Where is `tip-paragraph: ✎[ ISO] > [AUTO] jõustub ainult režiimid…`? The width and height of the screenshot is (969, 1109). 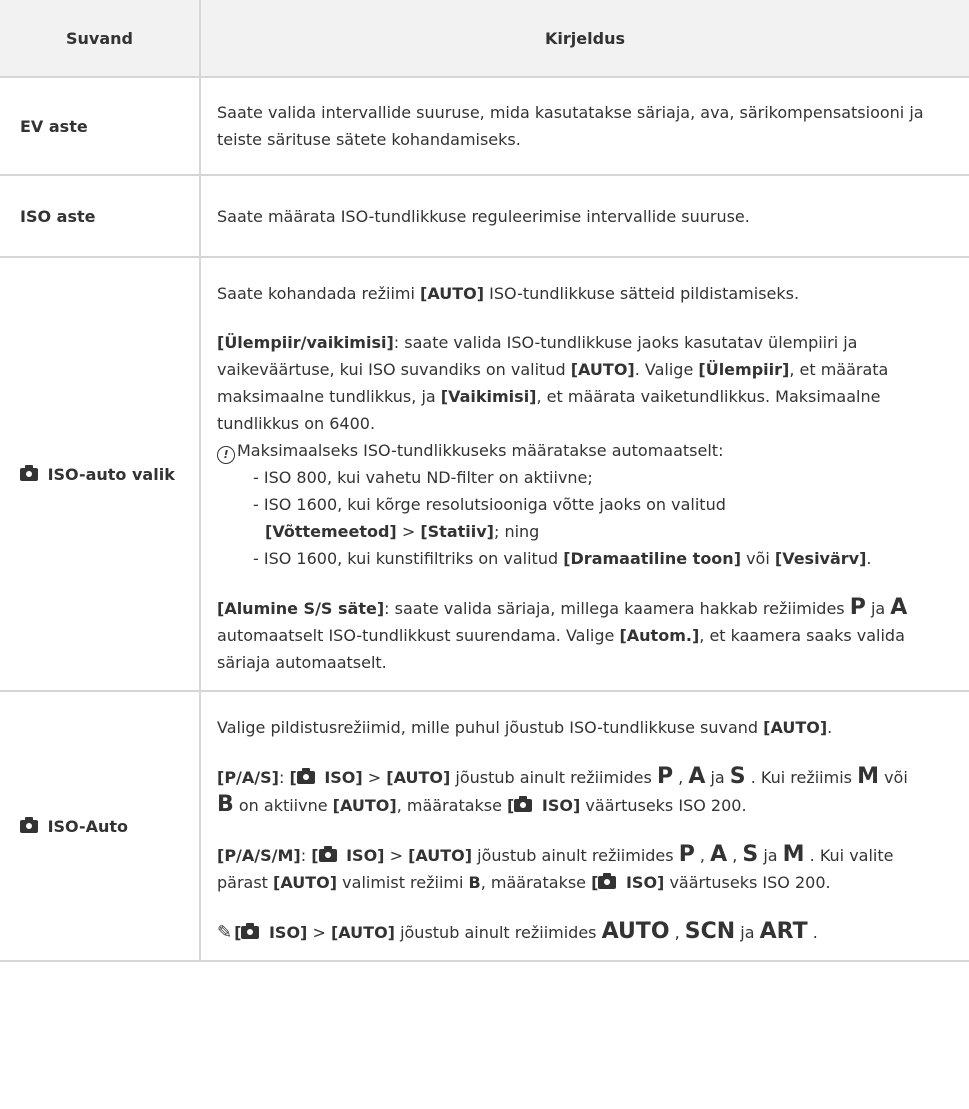 tip-paragraph: ✎[ ISO] > [AUTO] jõustub ainult režiimid… is located at coordinates (517, 931).